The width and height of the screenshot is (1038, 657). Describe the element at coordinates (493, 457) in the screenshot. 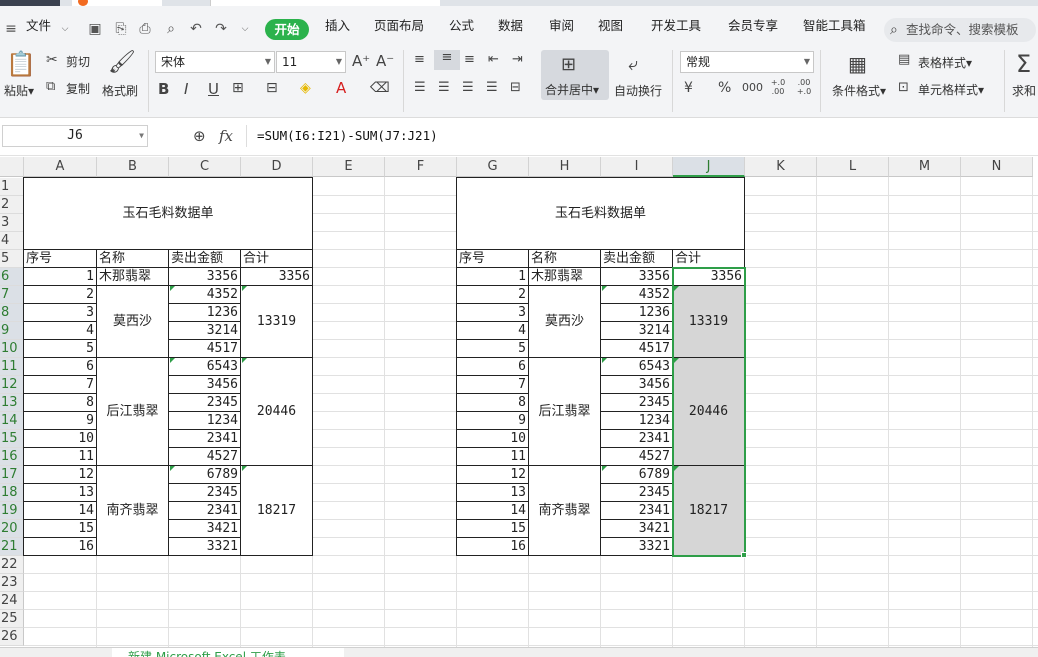

I see `right-table-seq-cell: 11` at that location.